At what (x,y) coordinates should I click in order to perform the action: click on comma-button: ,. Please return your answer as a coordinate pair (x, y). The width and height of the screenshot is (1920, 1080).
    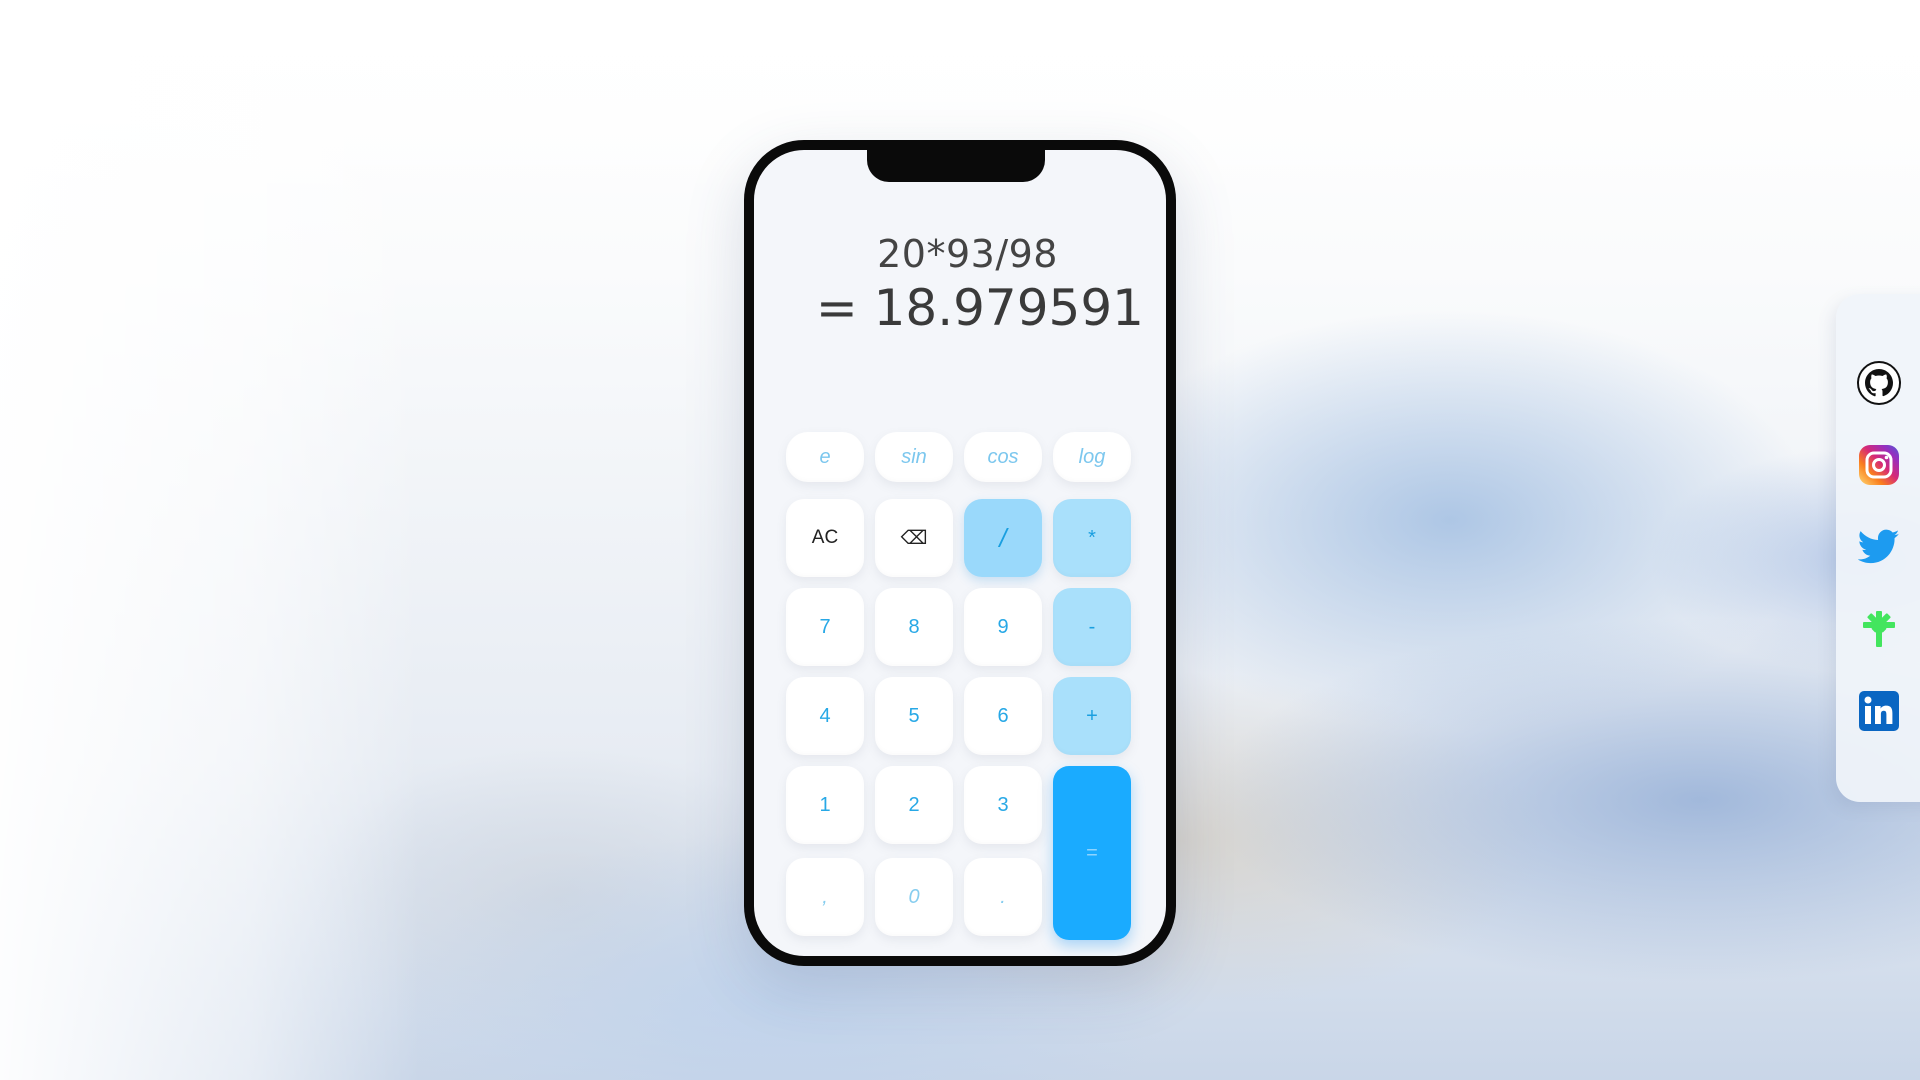
    Looking at the image, I should click on (825, 897).